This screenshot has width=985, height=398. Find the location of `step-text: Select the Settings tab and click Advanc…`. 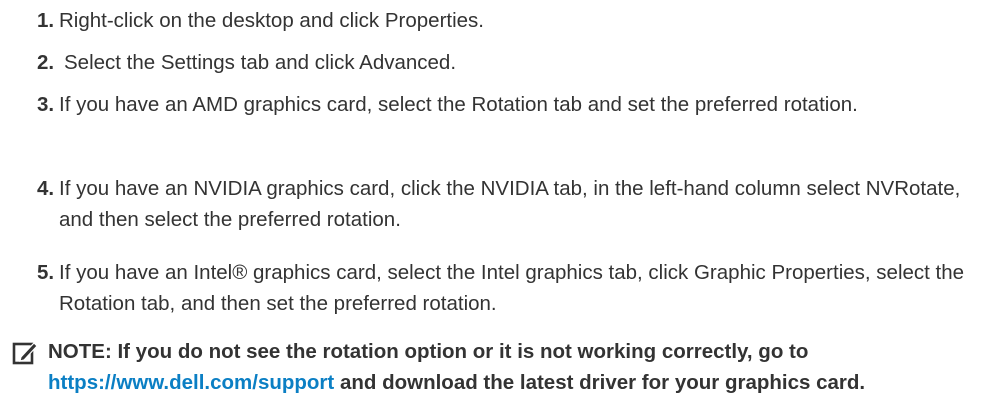

step-text: Select the Settings tab and click Advanc… is located at coordinates (260, 62).